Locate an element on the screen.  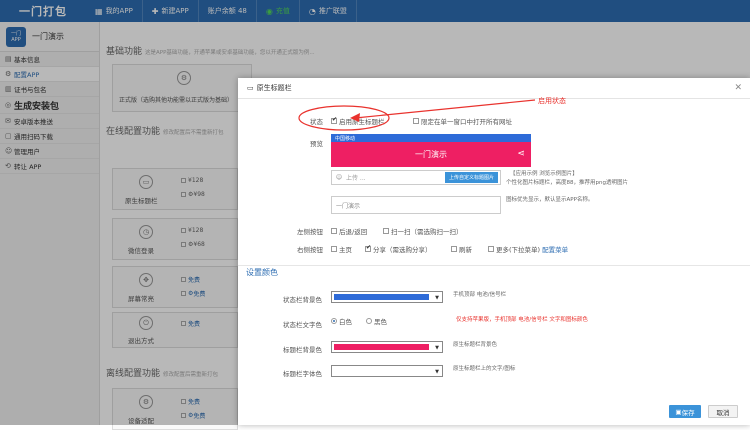
status-text-hint: 仅支持苹果版，手机顶部 电池/信号栏 文字和图标颜色 is located at coordinates (522, 320).